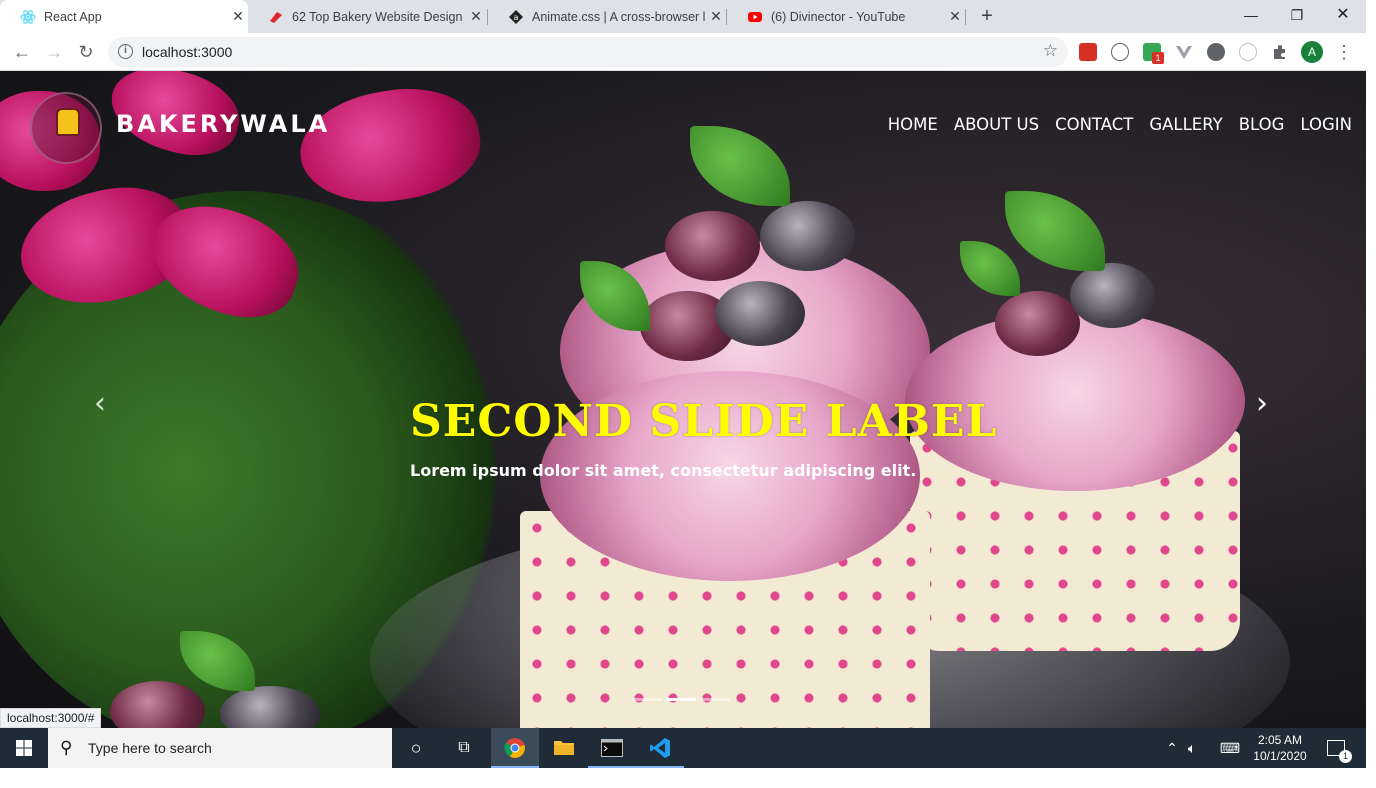 Image resolution: width=1376 pixels, height=788 pixels. What do you see at coordinates (24, 748) in the screenshot?
I see `windows-start-icon` at bounding box center [24, 748].